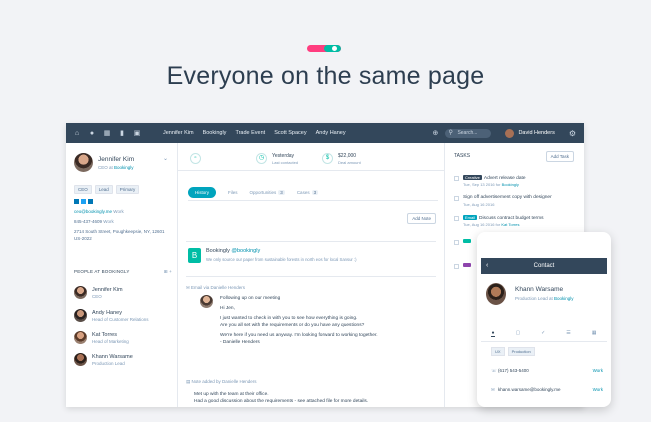 This screenshot has width=651, height=422. I want to click on task-date-text: Tue, Aug 16 2016, so click(479, 204).